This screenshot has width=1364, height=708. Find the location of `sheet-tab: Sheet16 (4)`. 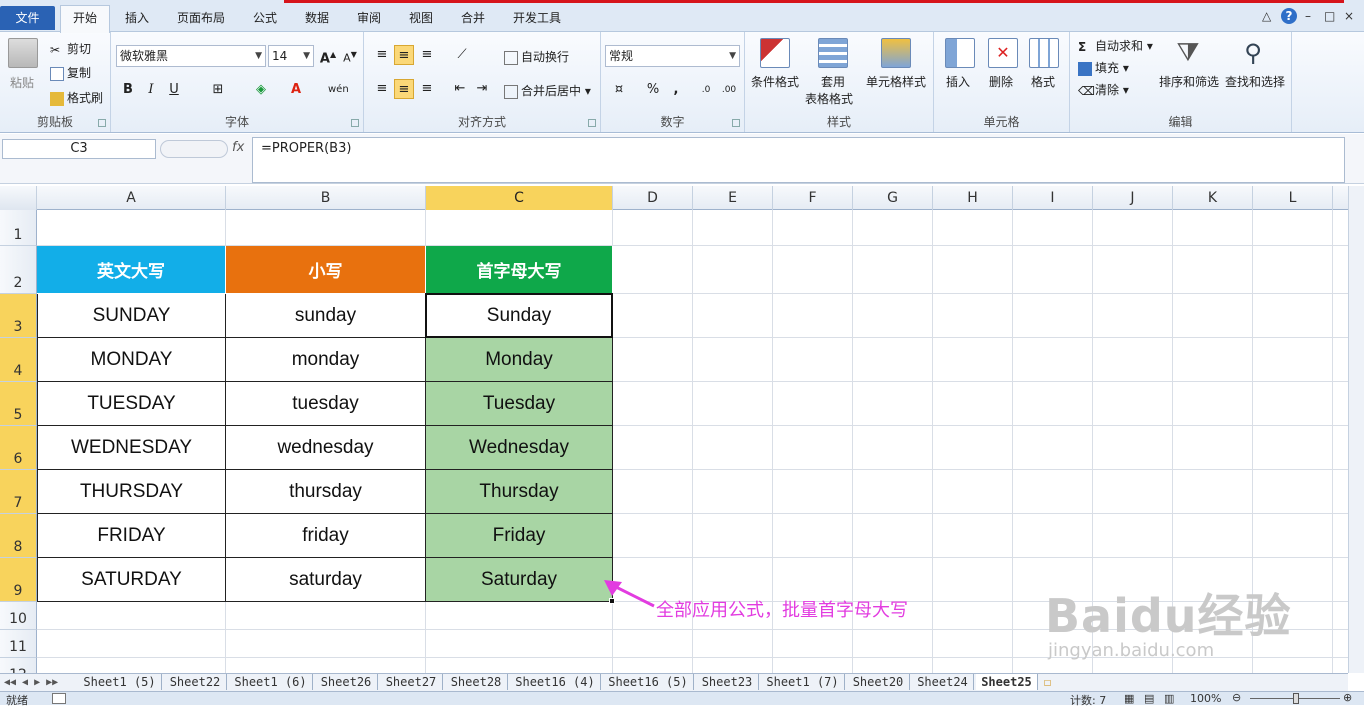

sheet-tab: Sheet16 (4) is located at coordinates (555, 682).